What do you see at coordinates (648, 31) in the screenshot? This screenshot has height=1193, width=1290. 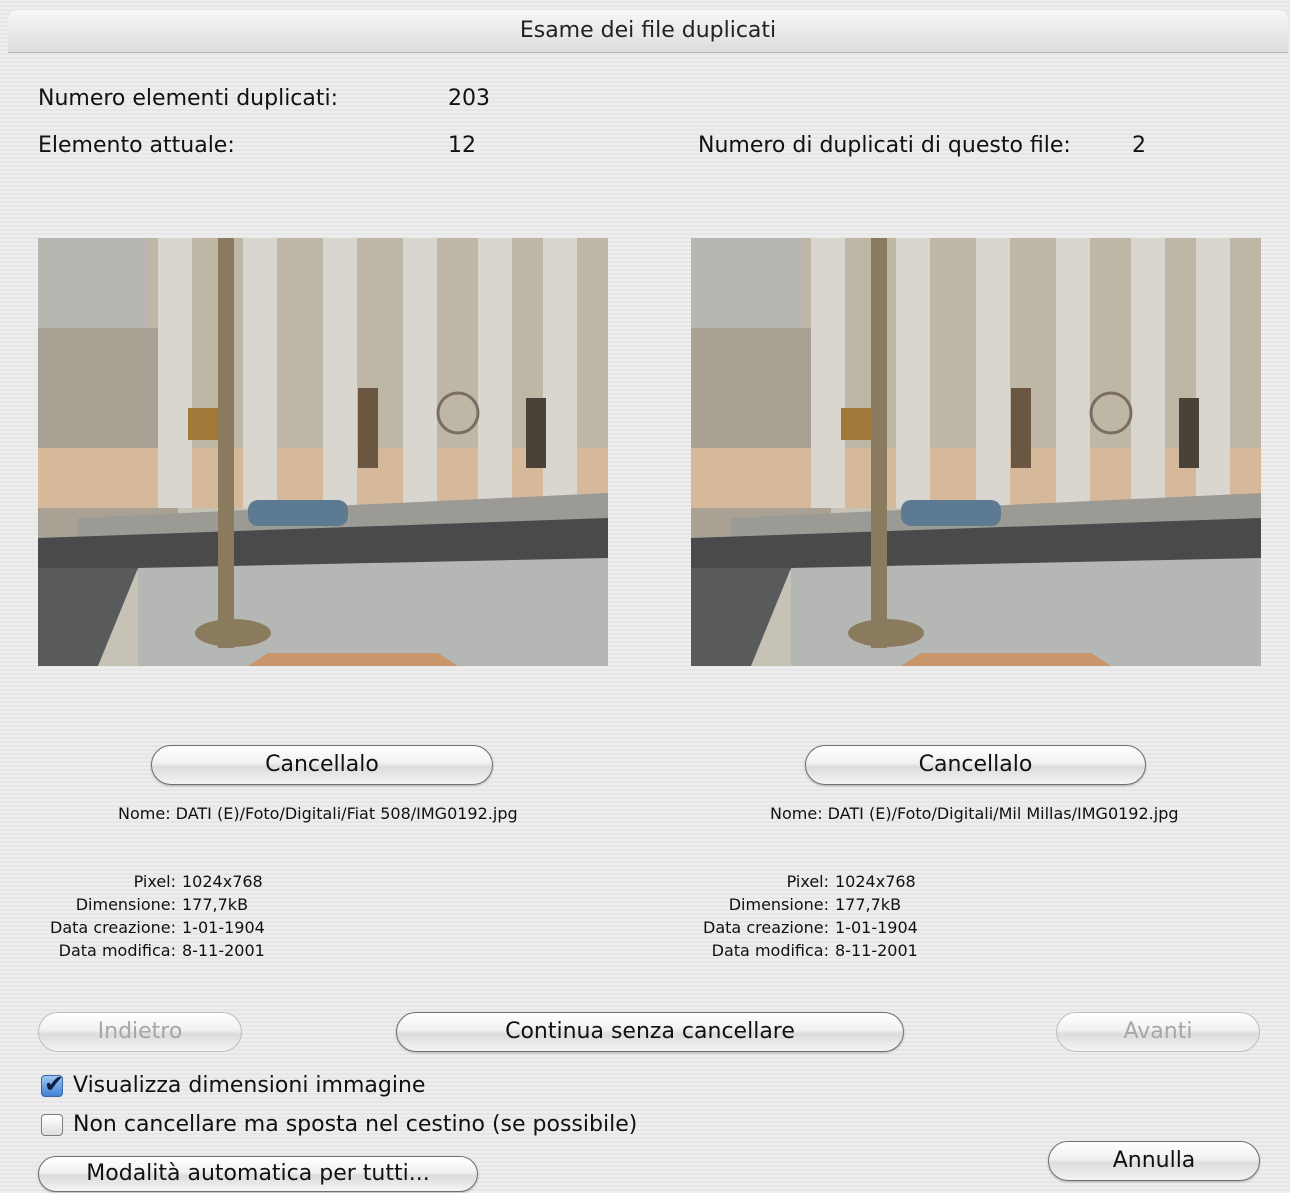 I see `window-title: Esame dei file duplicati` at bounding box center [648, 31].